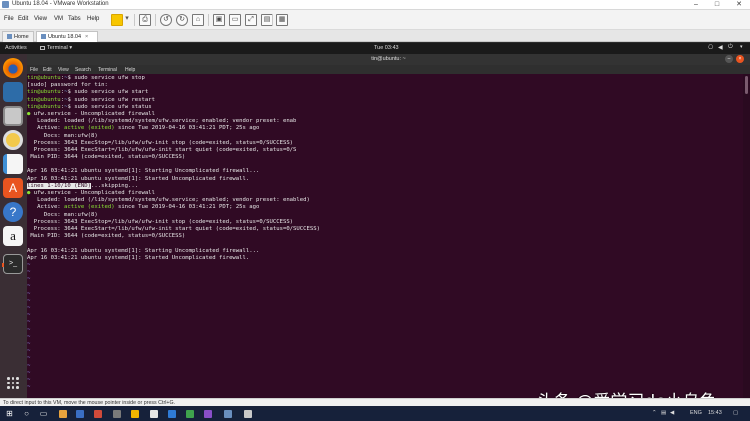 This screenshot has height=421, width=750. I want to click on menu-edit: Edit, so click(23, 19).